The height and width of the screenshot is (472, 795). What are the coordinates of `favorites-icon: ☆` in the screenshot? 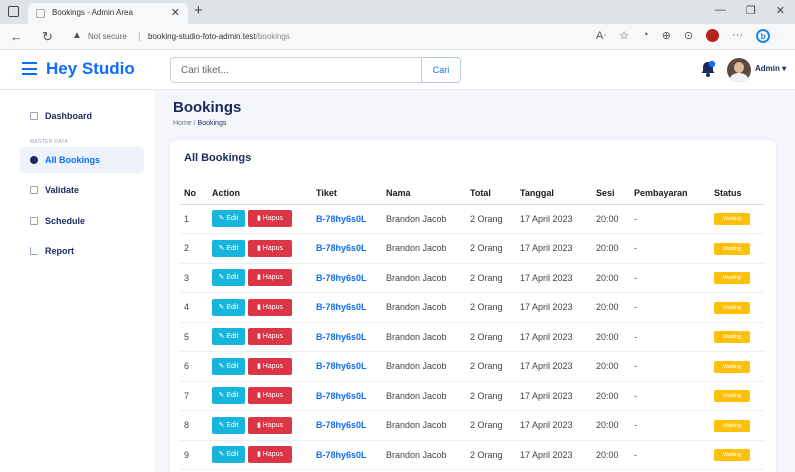 It's located at (624, 36).